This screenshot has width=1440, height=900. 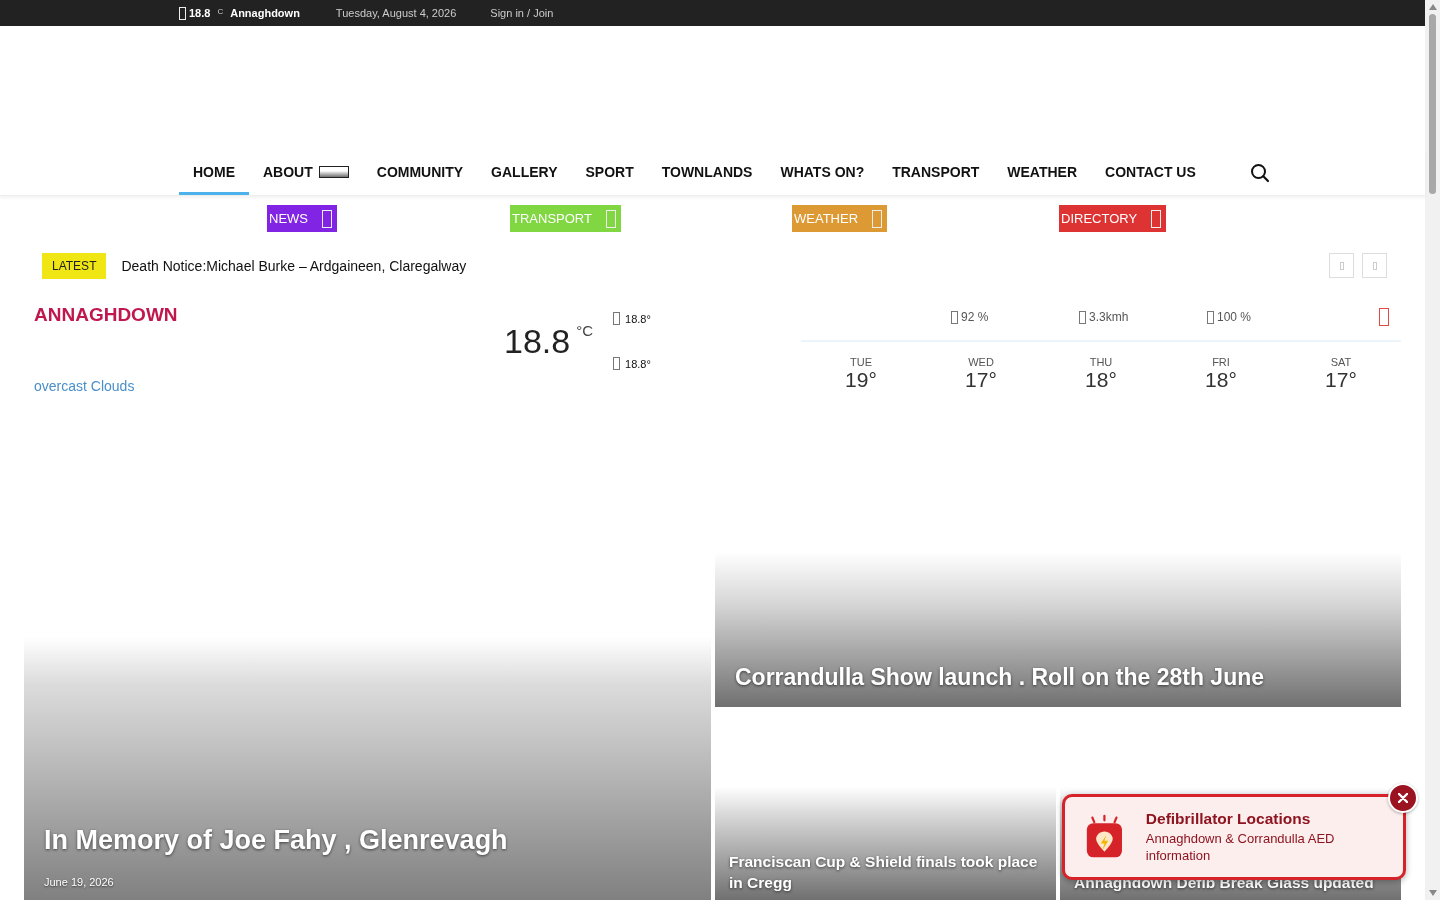 I want to click on weather-description: overcast Clouds, so click(x=85, y=386).